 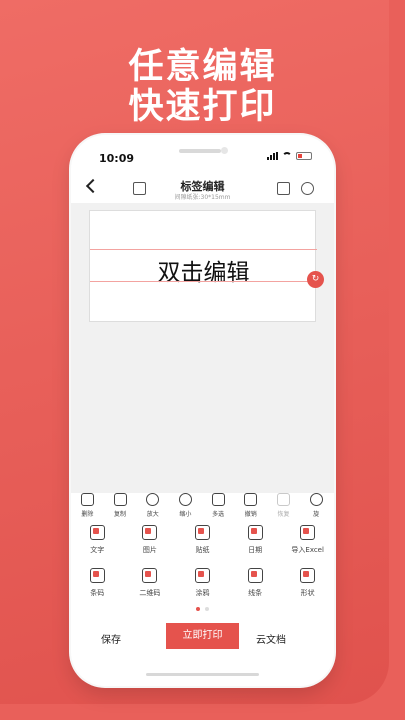 I want to click on qrcode-icon, so click(x=150, y=575).